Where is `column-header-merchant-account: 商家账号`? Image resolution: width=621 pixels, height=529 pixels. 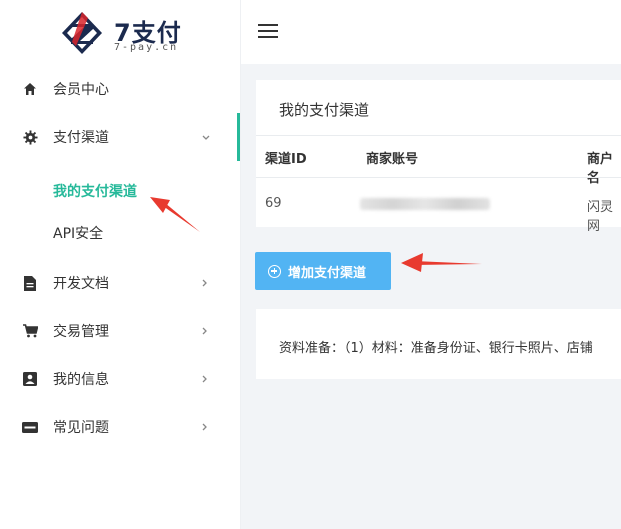
column-header-merchant-account: 商家账号 is located at coordinates (392, 159).